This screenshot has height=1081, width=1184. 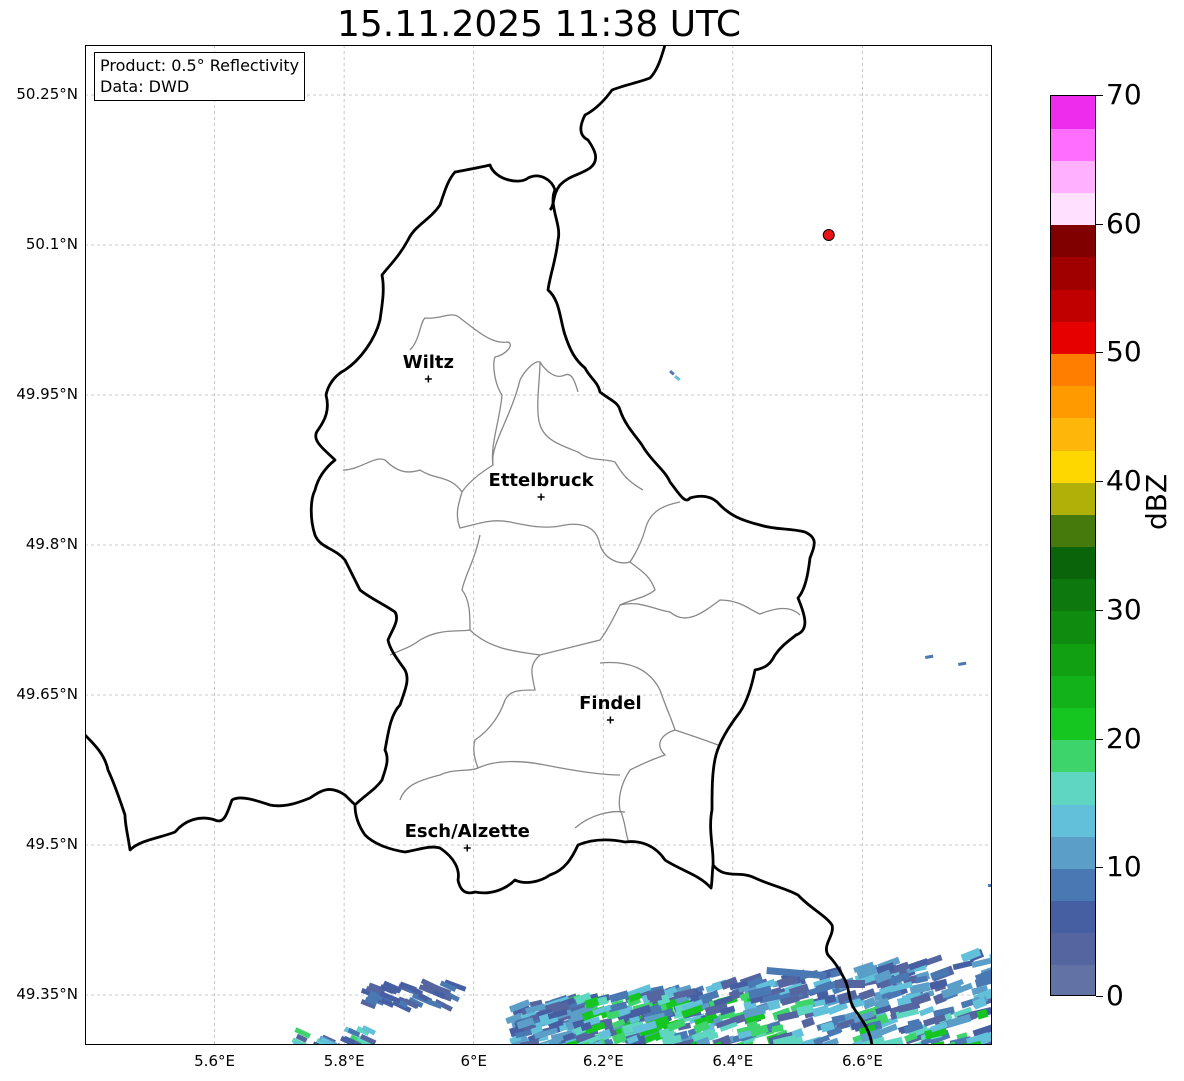 I want to click on lon-tick-label: 6°E, so click(x=473, y=1061).